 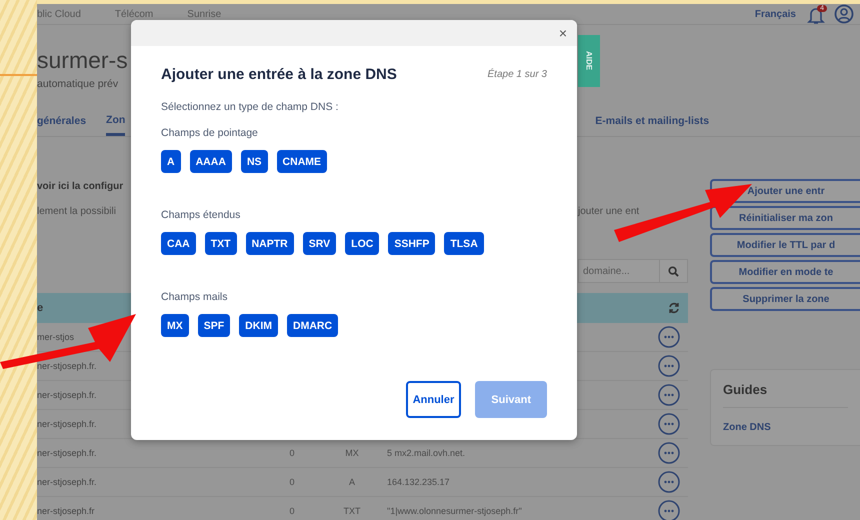 I want to click on table-cell-text: MX, so click(x=352, y=453).